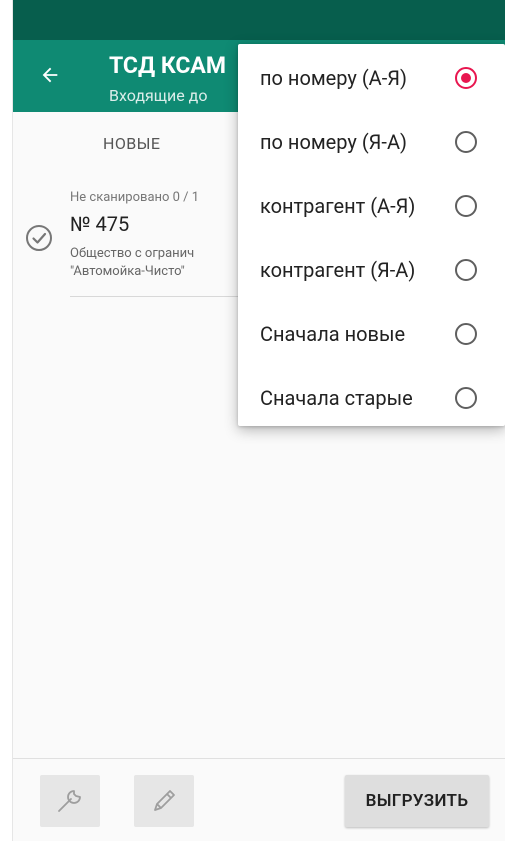 This screenshot has width=505, height=841. I want to click on settings-button, so click(70, 801).